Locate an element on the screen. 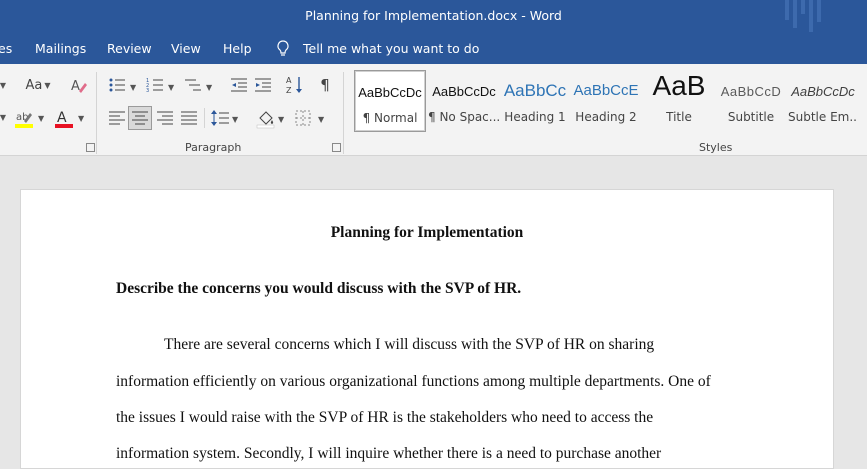 This screenshot has height=469, width=867. style-subtitle: AaBbCcD Subtitle is located at coordinates (751, 101).